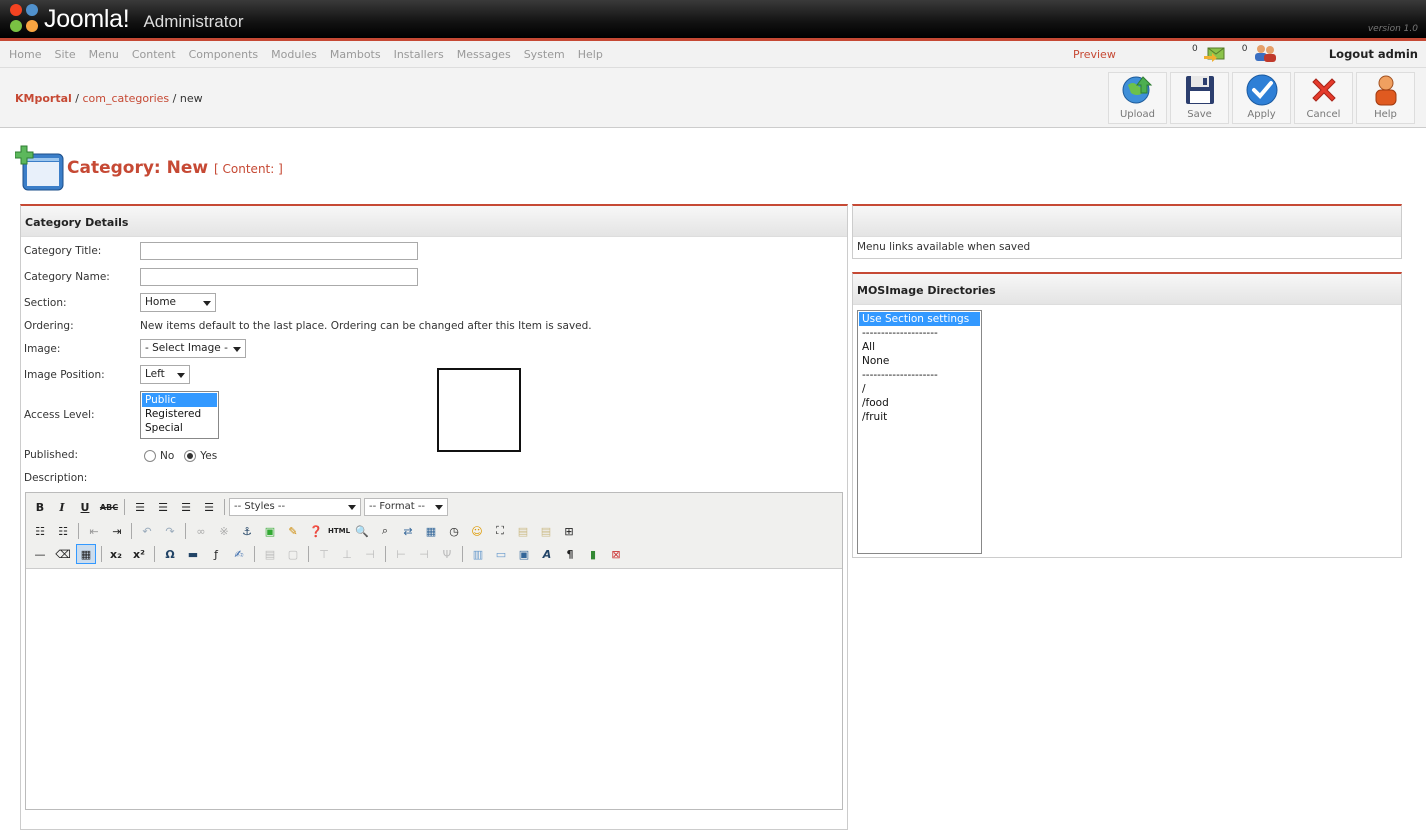 Image resolution: width=1426 pixels, height=837 pixels. What do you see at coordinates (316, 531) in the screenshot?
I see `help-icon: ❓` at bounding box center [316, 531].